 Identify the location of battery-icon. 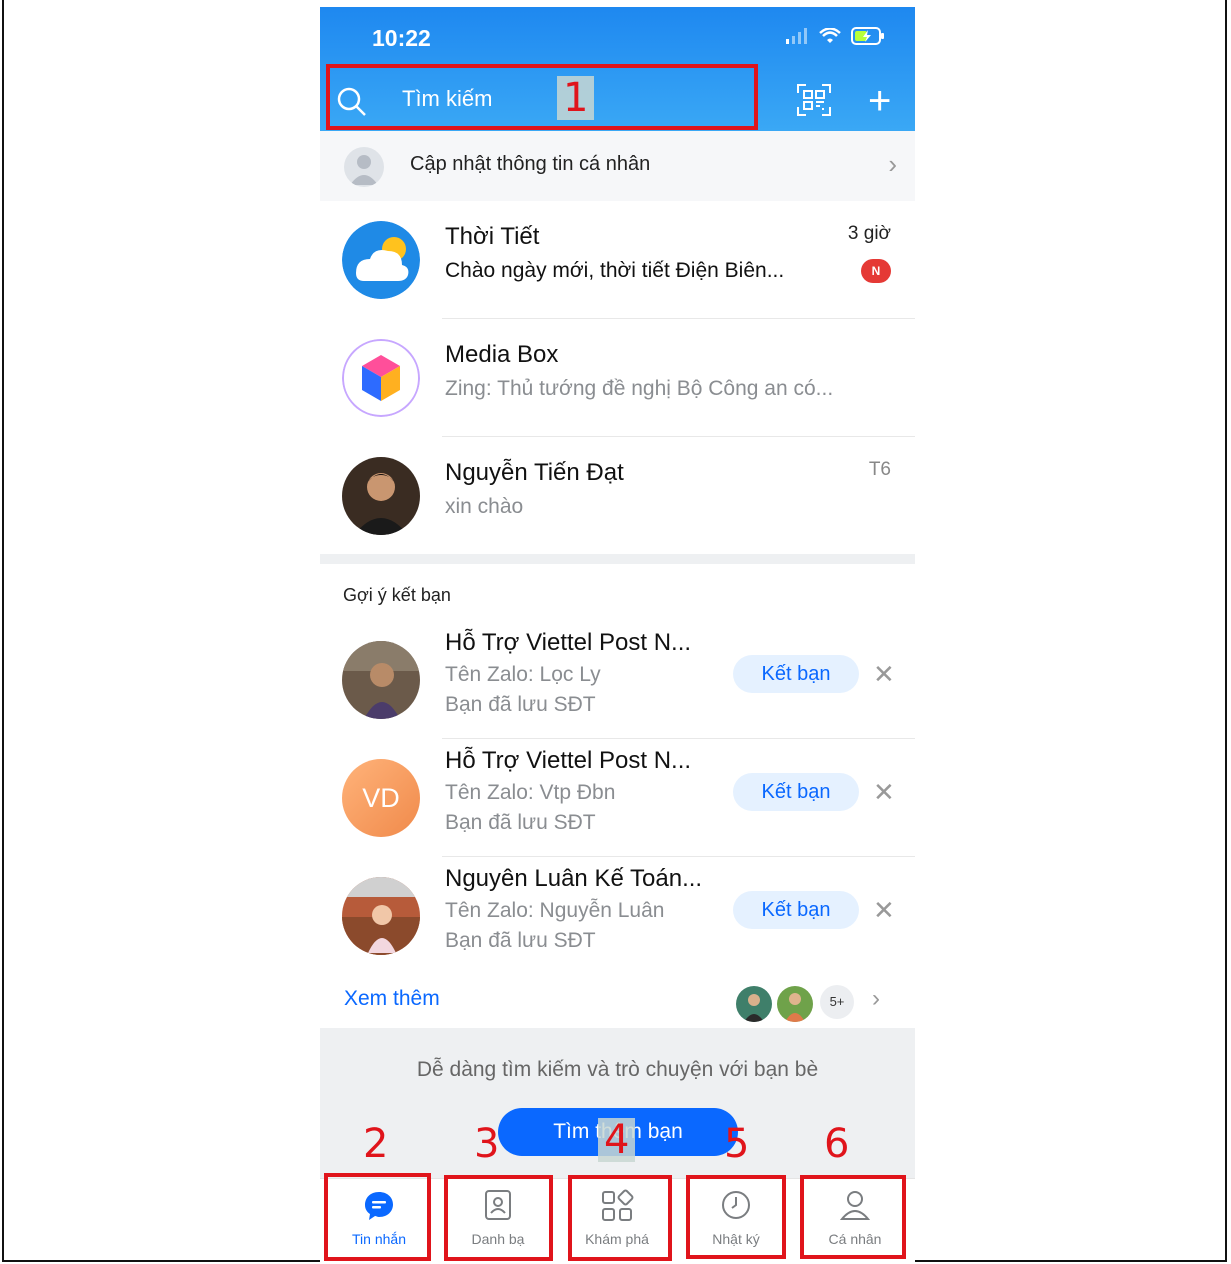
(867, 36).